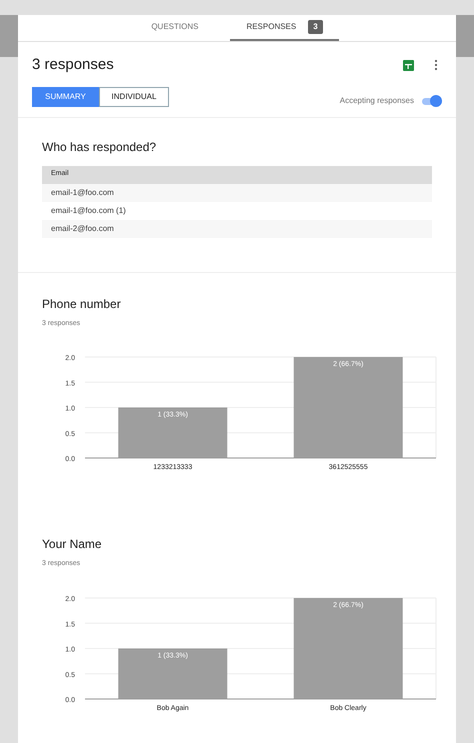 This screenshot has height=743, width=474. What do you see at coordinates (100, 147) in the screenshot?
I see `section-title: Who has responded?` at bounding box center [100, 147].